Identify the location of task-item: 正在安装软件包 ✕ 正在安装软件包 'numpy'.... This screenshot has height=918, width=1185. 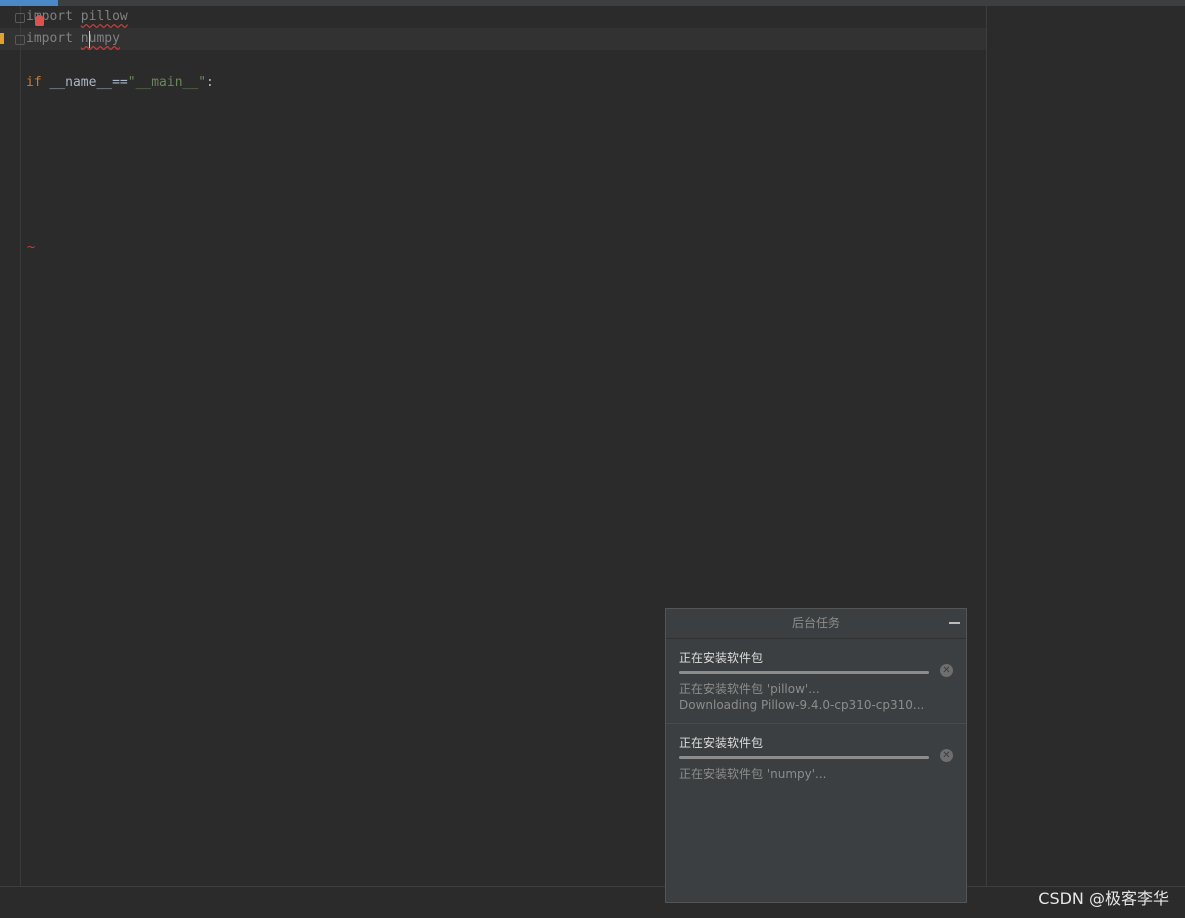
(816, 758).